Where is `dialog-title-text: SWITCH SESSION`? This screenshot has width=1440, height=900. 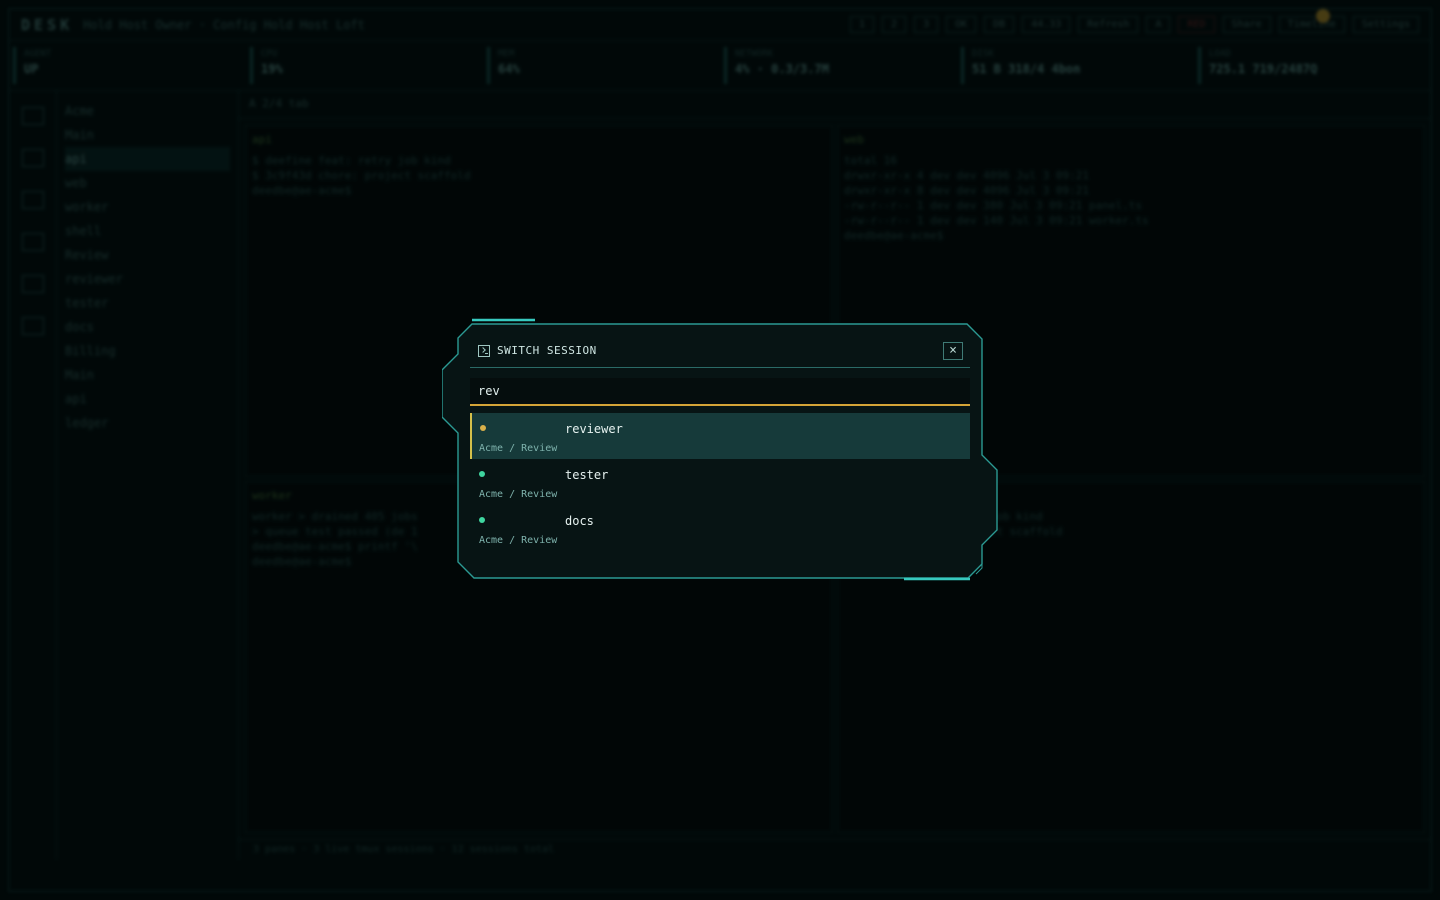 dialog-title-text: SWITCH SESSION is located at coordinates (547, 350).